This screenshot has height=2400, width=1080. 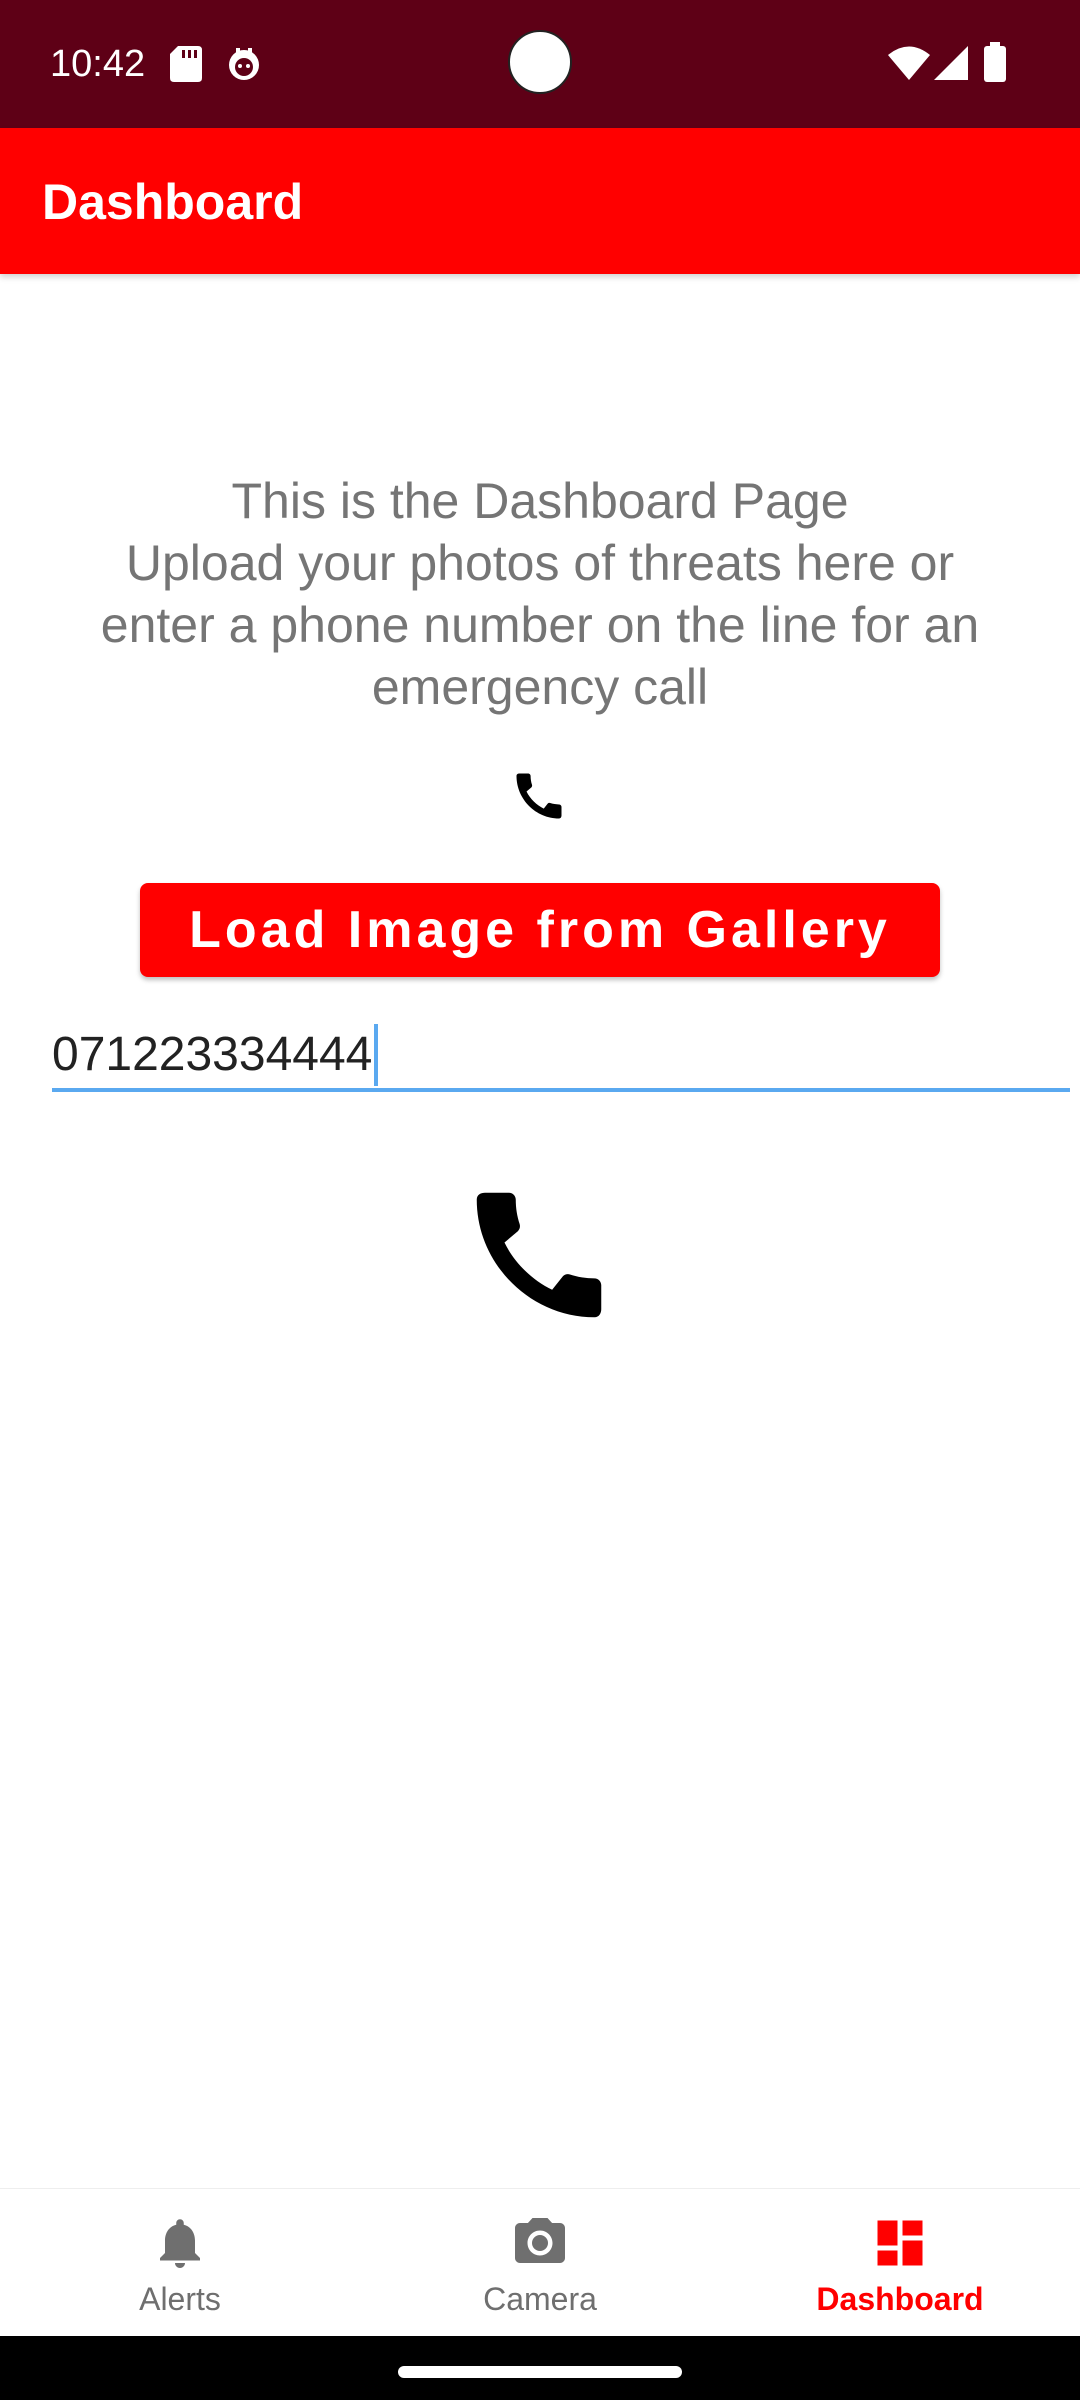 I want to click on bottom-navigation: Alerts Camera Dashboard, so click(x=540, y=2262).